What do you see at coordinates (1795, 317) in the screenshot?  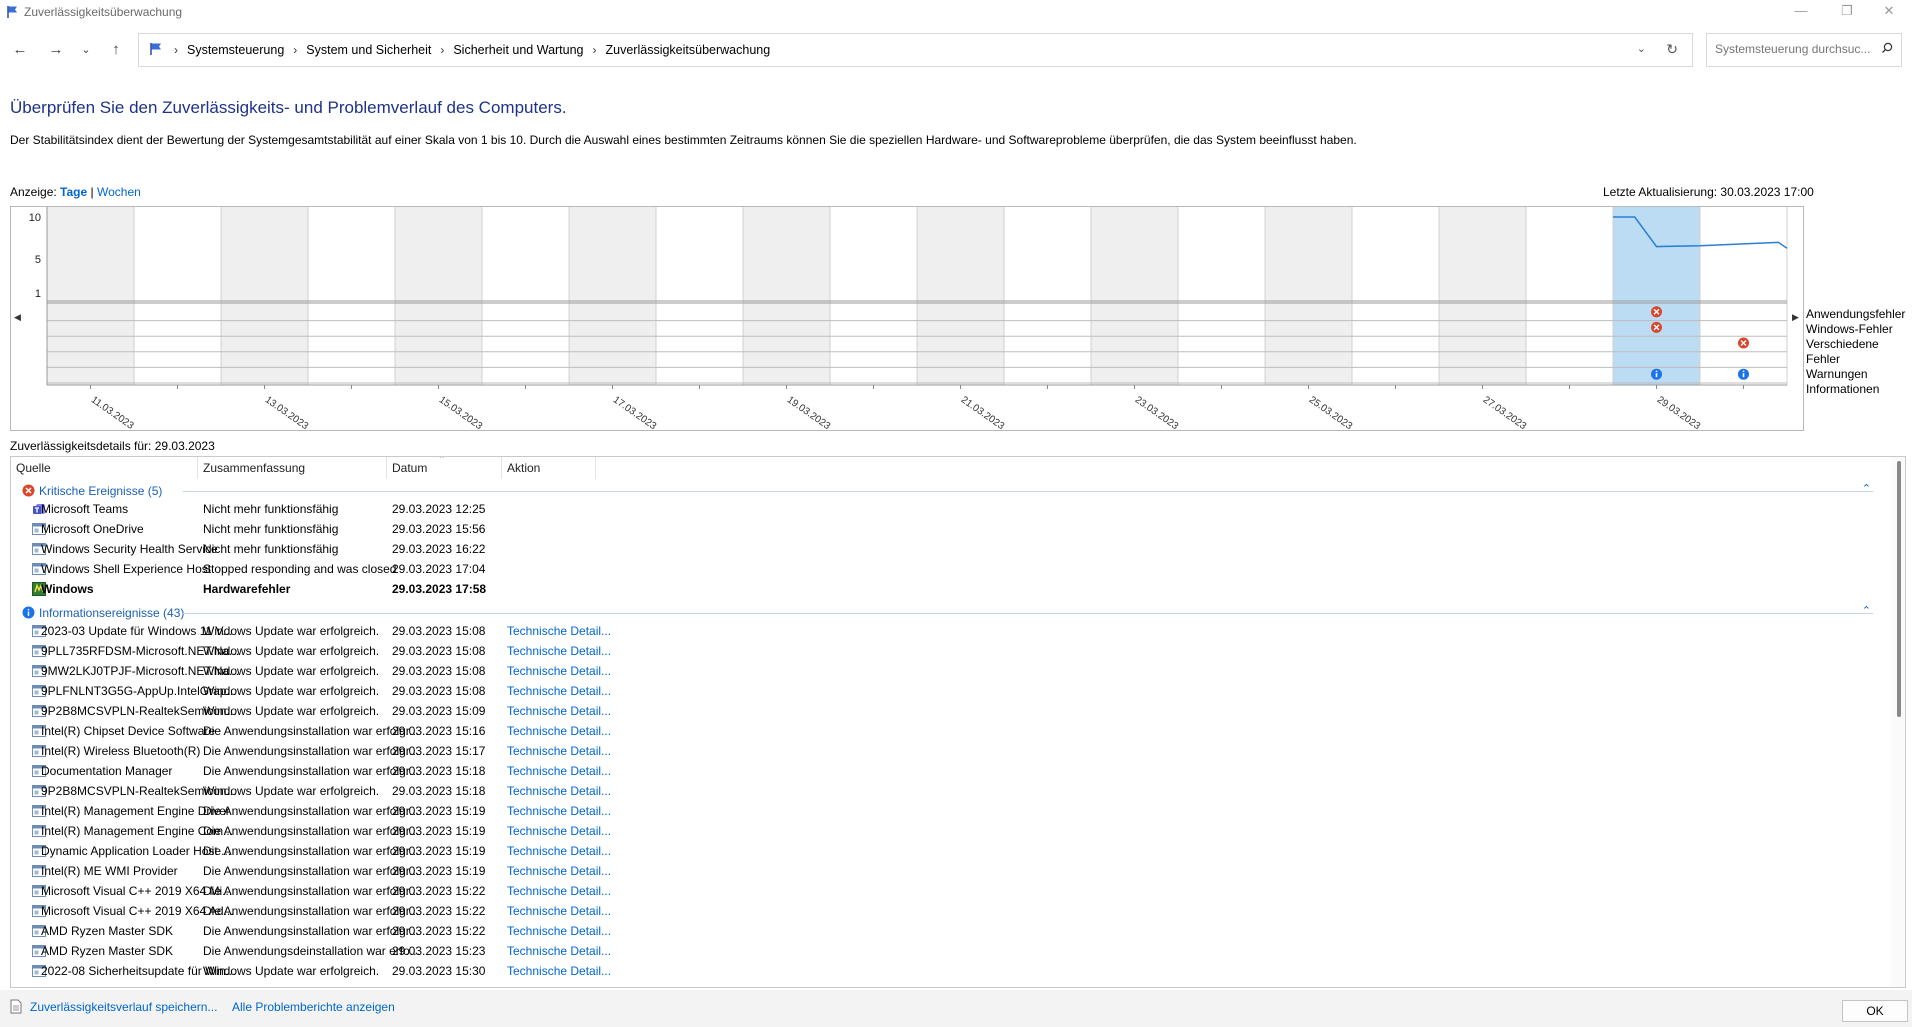 I see `scroll-right-icon: ▶` at bounding box center [1795, 317].